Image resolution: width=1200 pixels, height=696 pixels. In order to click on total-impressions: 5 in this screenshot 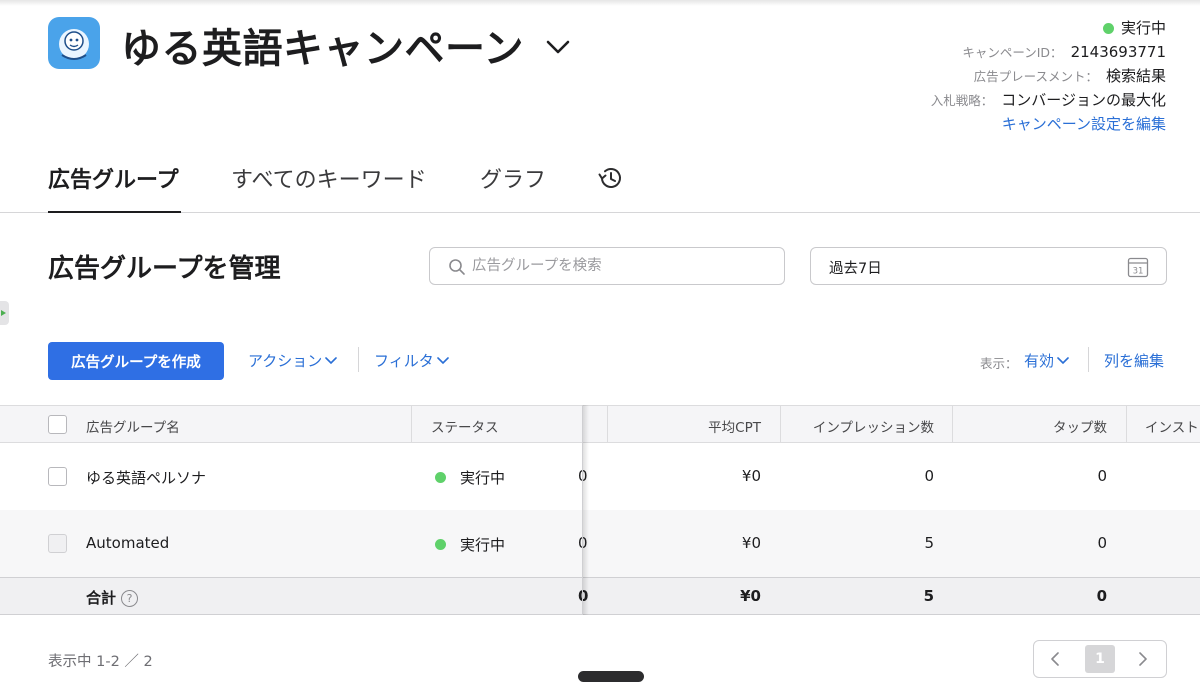, I will do `click(928, 596)`.